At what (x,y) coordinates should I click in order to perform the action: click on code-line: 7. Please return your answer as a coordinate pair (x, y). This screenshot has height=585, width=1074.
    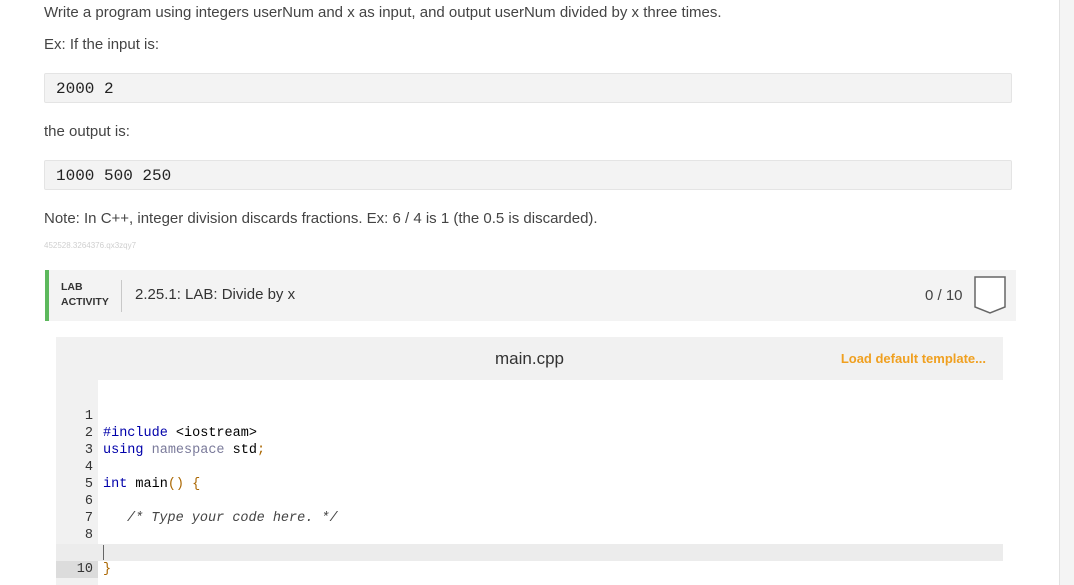
    Looking at the image, I should click on (529, 509).